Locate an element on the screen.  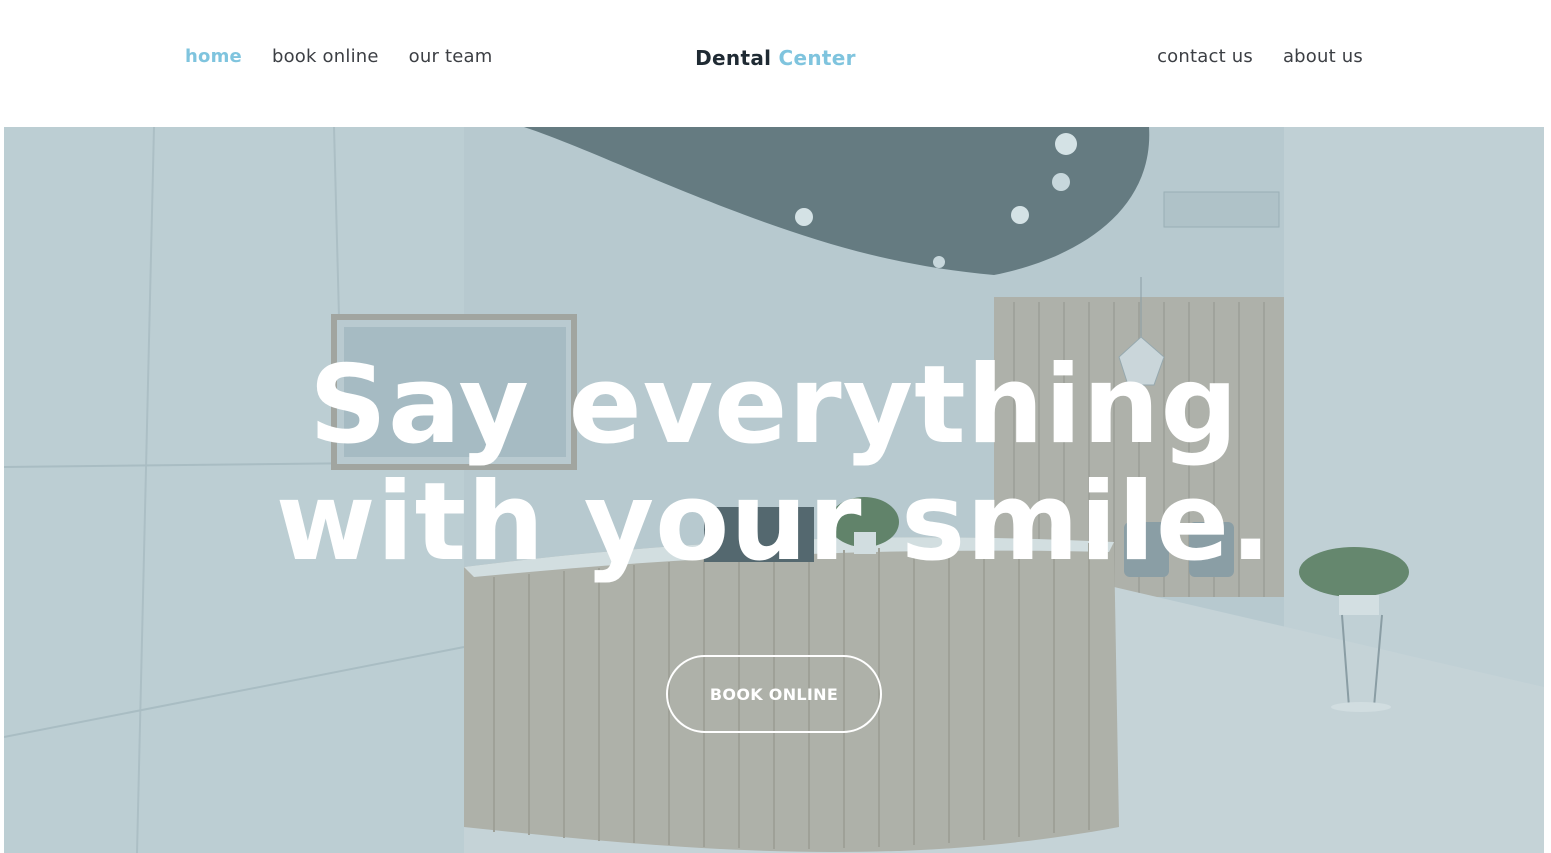
logo-text-dental: Dental is located at coordinates (733, 58).